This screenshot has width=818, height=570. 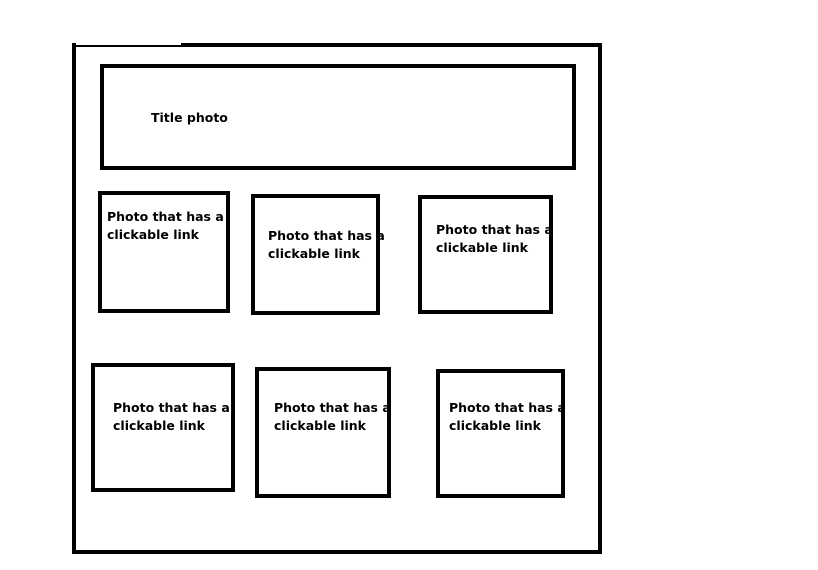 I want to click on photo-link-label-5: Photo that has a clickable link, so click(x=332, y=416).